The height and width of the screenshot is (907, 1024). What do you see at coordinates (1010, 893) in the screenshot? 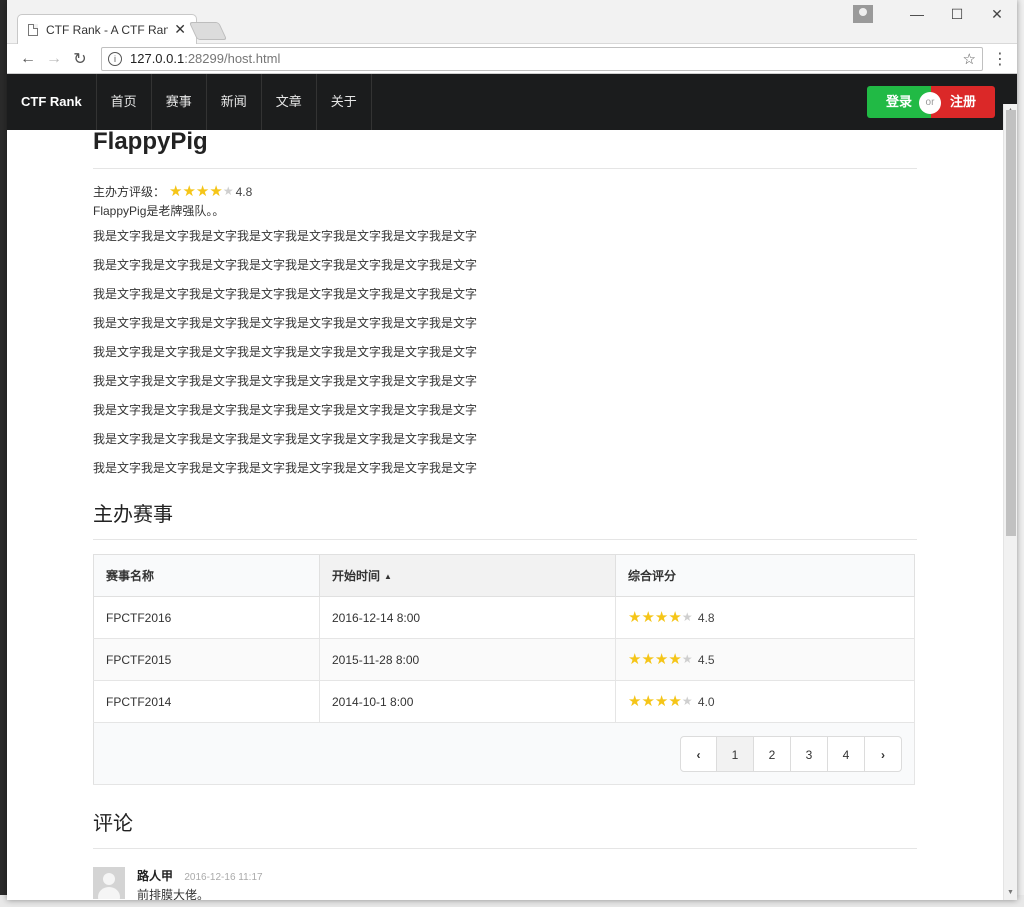
I see `scroll-down-icon: ▼` at bounding box center [1010, 893].